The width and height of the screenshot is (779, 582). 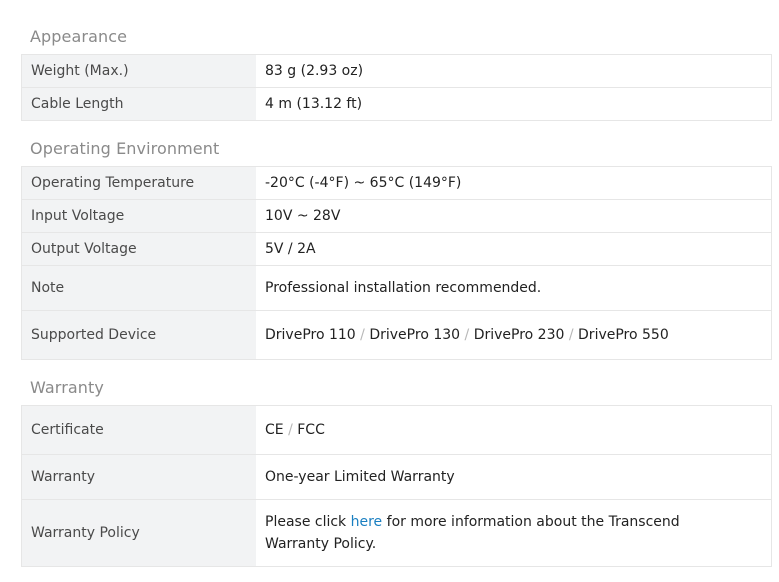 I want to click on table-row: Certificate CE / FCC, so click(x=396, y=430).